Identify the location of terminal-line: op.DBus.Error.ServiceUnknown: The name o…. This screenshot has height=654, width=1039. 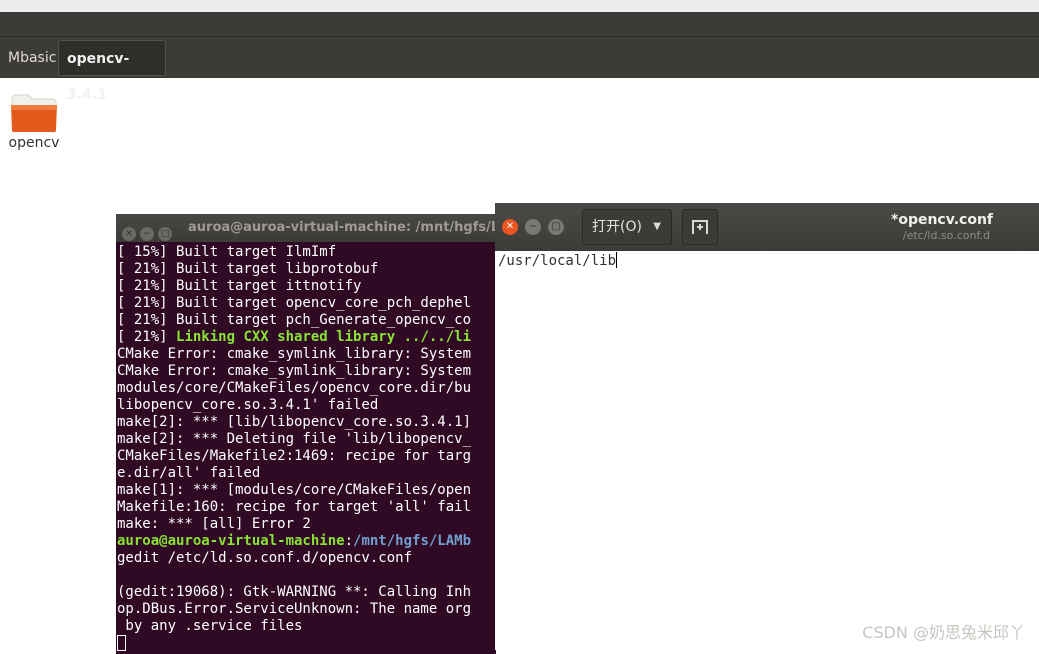
(306, 609).